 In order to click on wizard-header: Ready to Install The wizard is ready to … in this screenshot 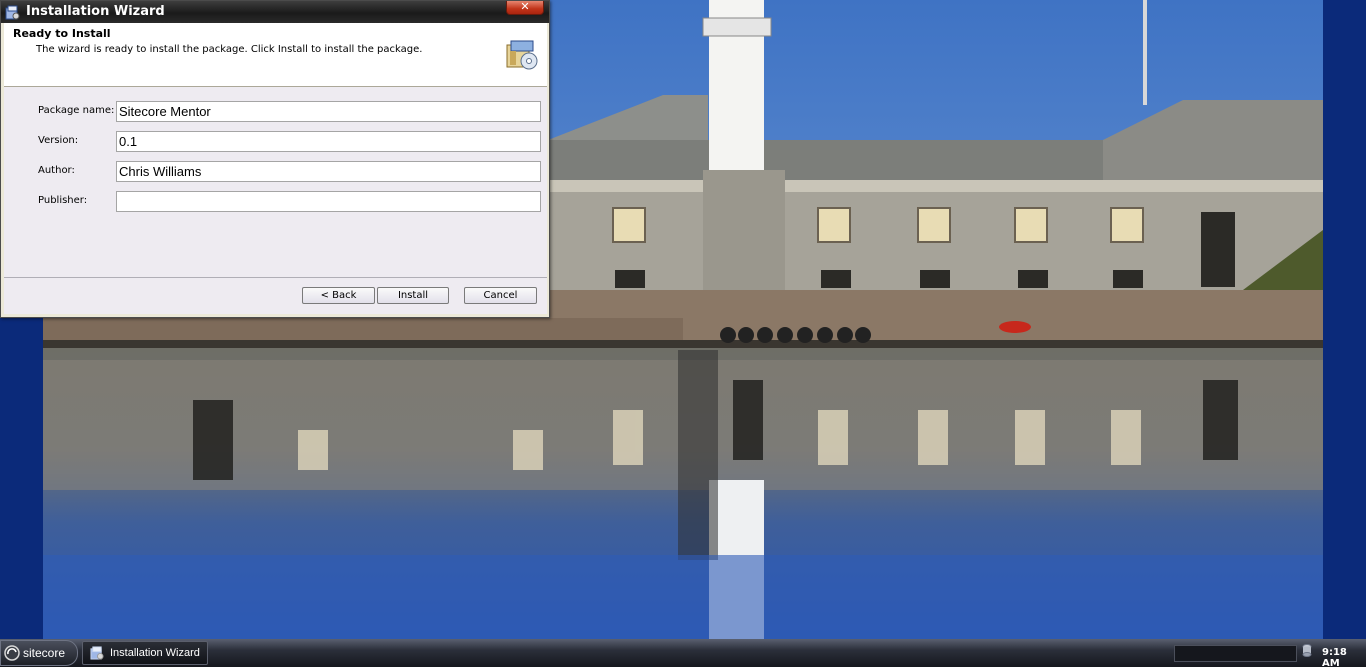, I will do `click(275, 55)`.